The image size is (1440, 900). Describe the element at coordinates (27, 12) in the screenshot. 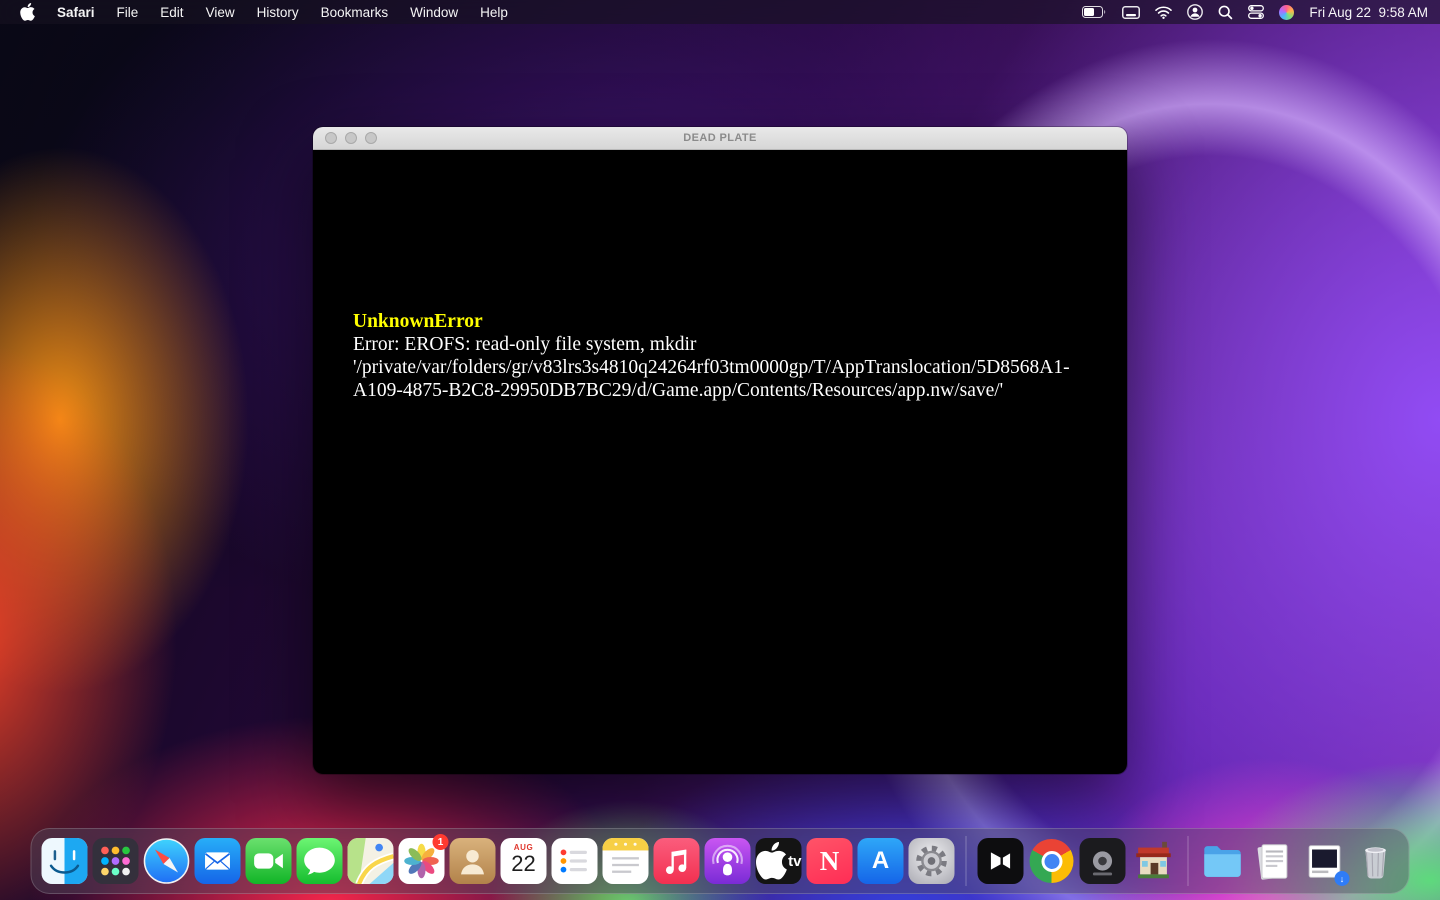

I see `apple-menu-icon` at that location.